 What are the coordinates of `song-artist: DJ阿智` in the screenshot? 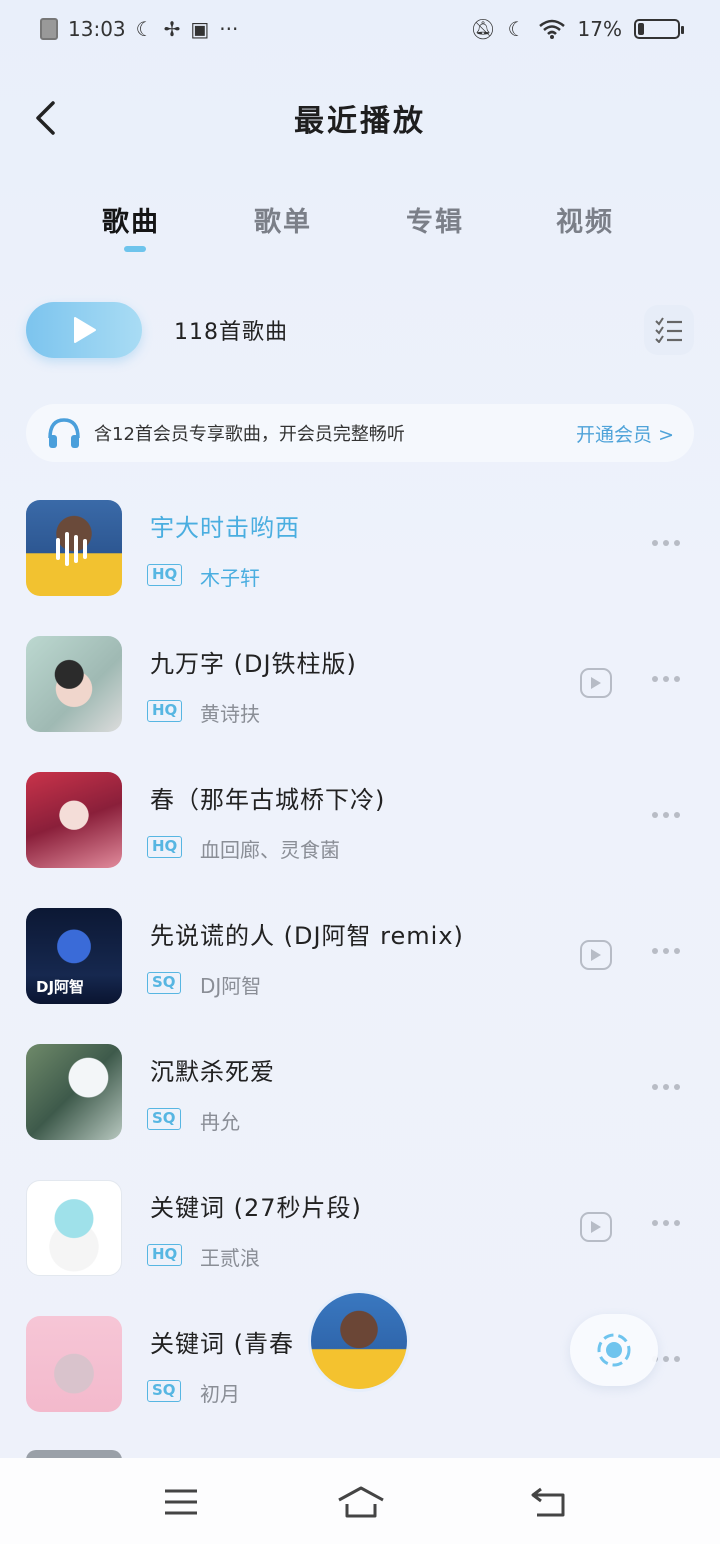 It's located at (231, 986).